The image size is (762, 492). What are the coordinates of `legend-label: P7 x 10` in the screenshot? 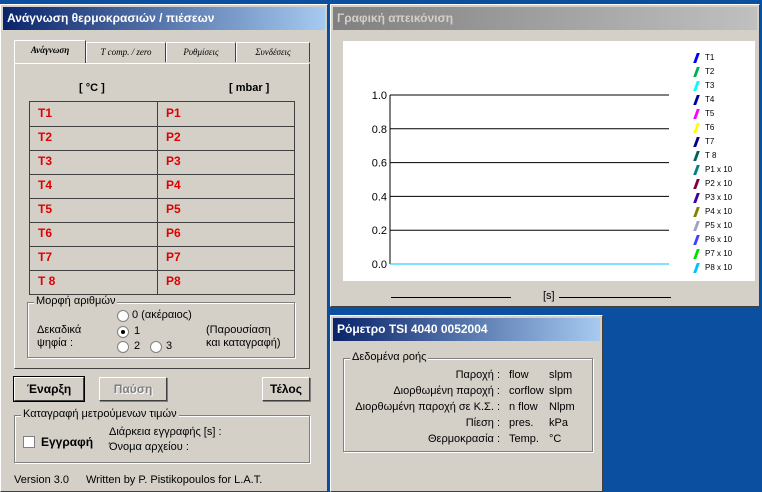 It's located at (719, 253).